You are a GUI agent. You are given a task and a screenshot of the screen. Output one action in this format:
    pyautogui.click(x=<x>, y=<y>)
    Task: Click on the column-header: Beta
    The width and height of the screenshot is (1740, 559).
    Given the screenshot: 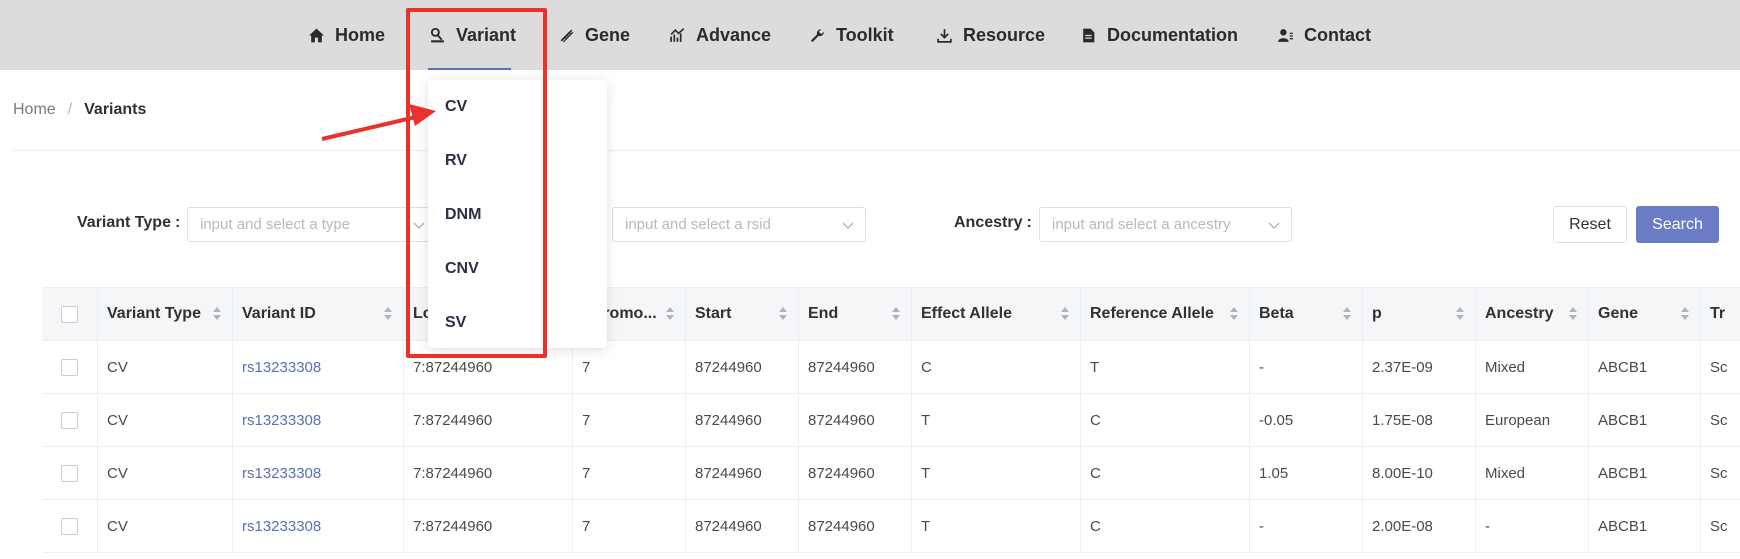 What is the action you would take?
    pyautogui.click(x=1306, y=314)
    